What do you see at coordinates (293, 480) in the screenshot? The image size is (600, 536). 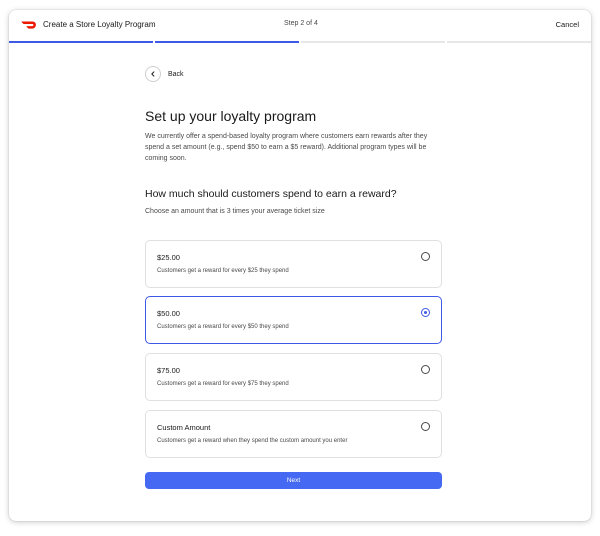 I see `next-button: Next` at bounding box center [293, 480].